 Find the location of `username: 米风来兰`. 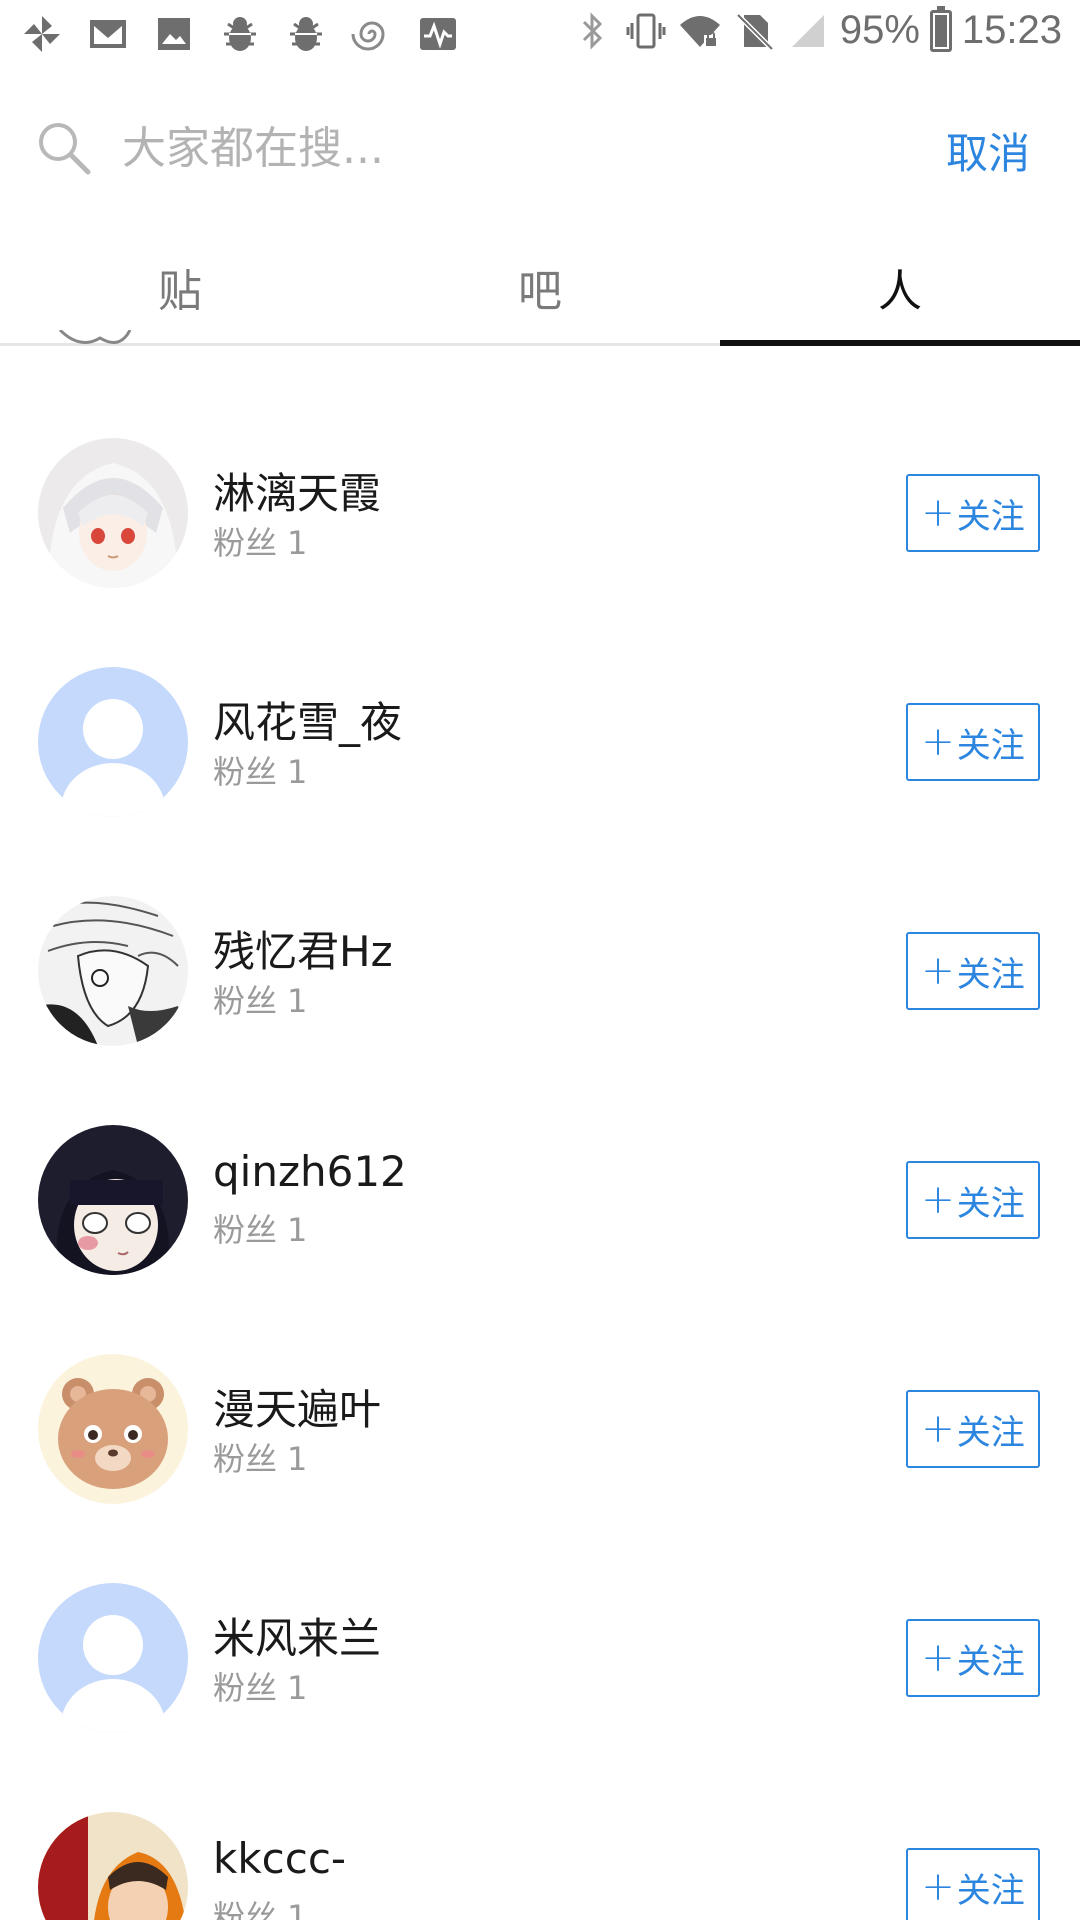

username: 米风来兰 is located at coordinates (297, 1635).